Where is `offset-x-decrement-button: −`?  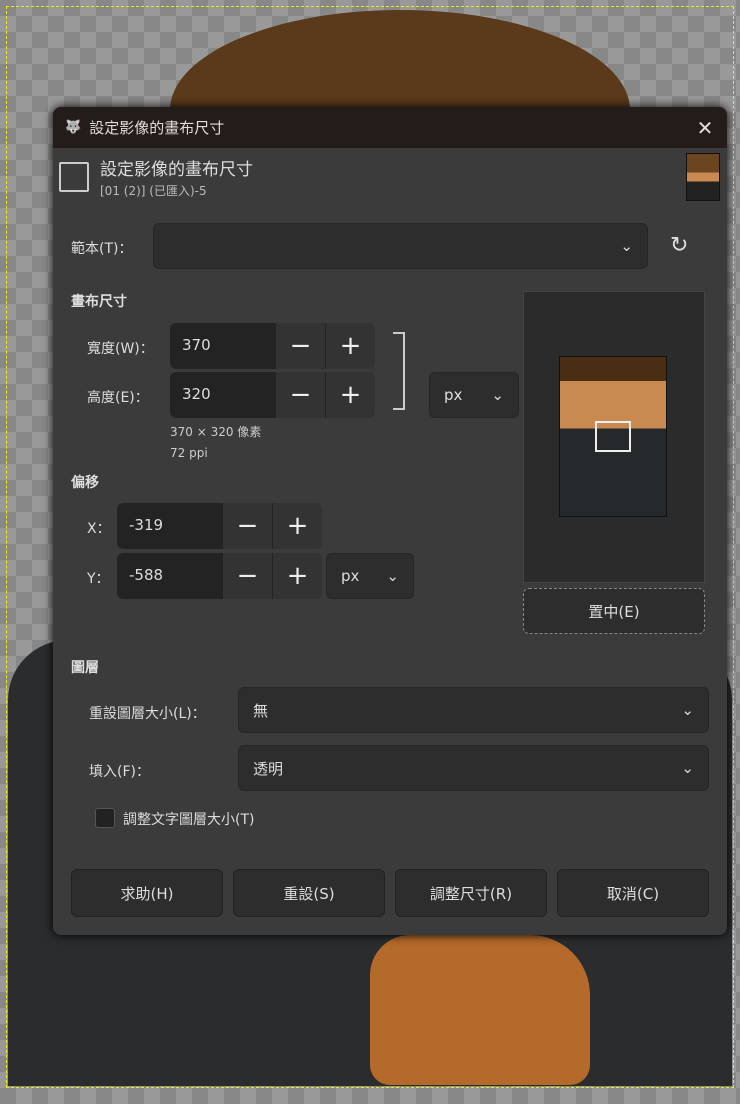
offset-x-decrement-button: − is located at coordinates (247, 526).